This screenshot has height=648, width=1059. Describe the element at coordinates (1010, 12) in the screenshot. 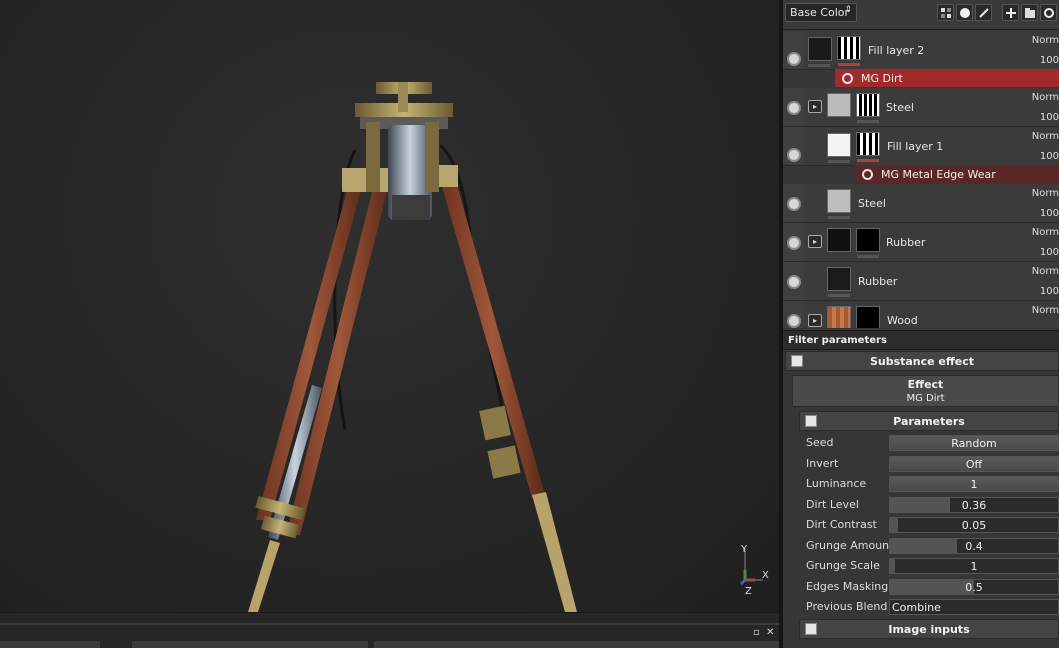

I see `add-layer-icon` at that location.